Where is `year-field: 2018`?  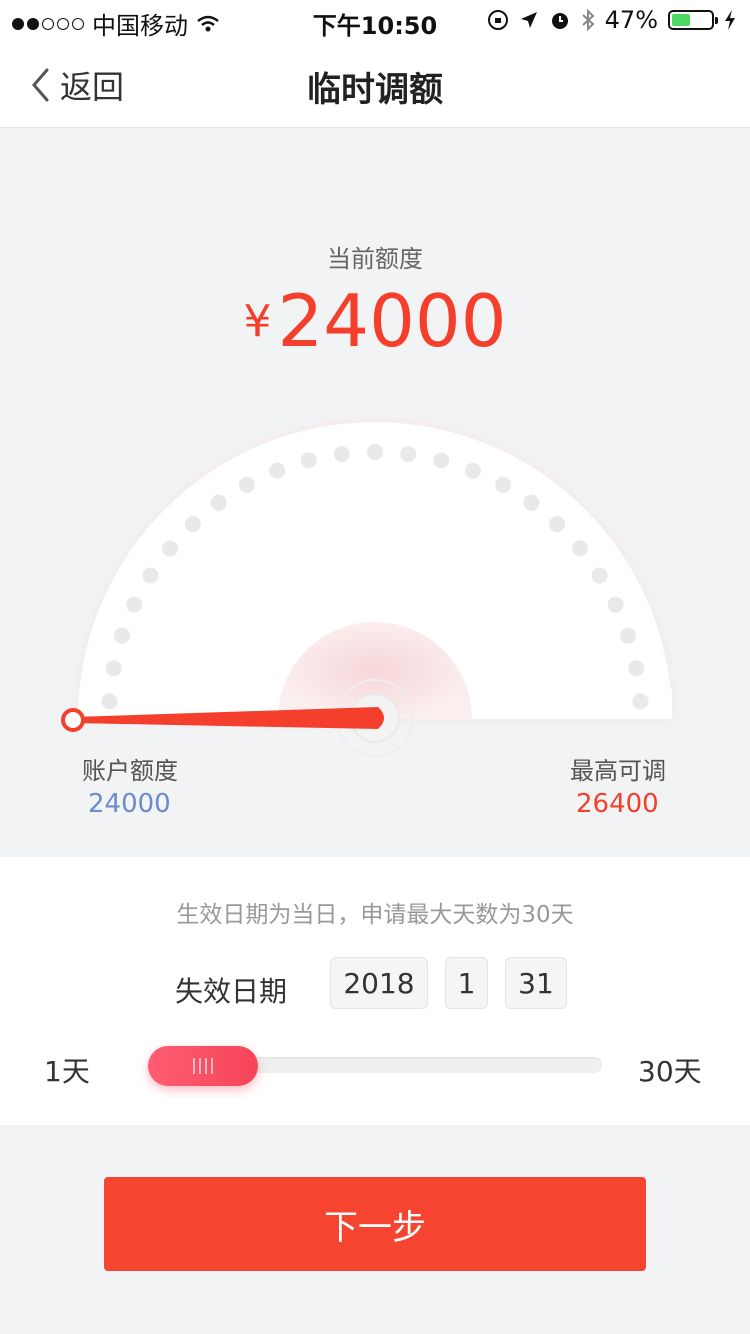 year-field: 2018 is located at coordinates (379, 983).